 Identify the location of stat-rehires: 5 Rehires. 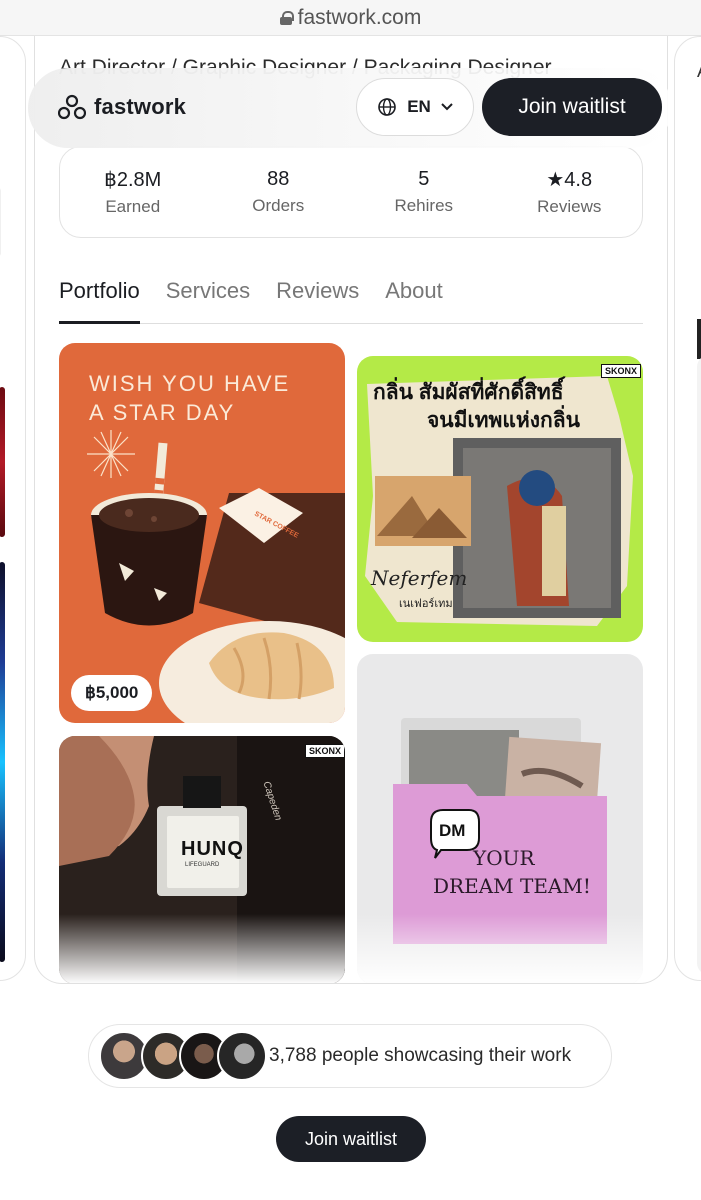
(424, 192).